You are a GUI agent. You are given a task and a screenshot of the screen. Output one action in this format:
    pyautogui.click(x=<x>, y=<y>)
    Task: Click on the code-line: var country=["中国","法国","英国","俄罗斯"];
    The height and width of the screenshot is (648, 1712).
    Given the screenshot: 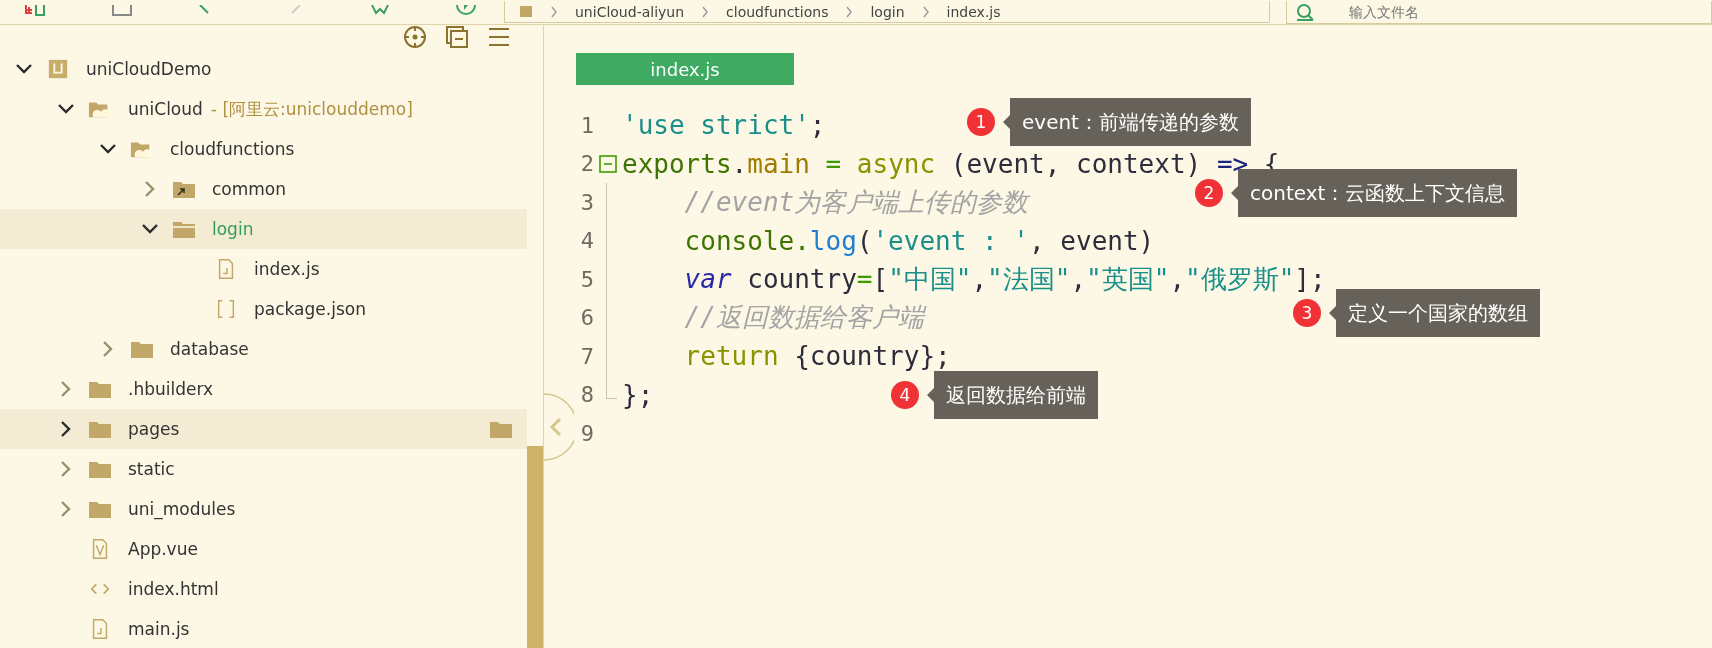 What is the action you would take?
    pyautogui.click(x=1004, y=279)
    